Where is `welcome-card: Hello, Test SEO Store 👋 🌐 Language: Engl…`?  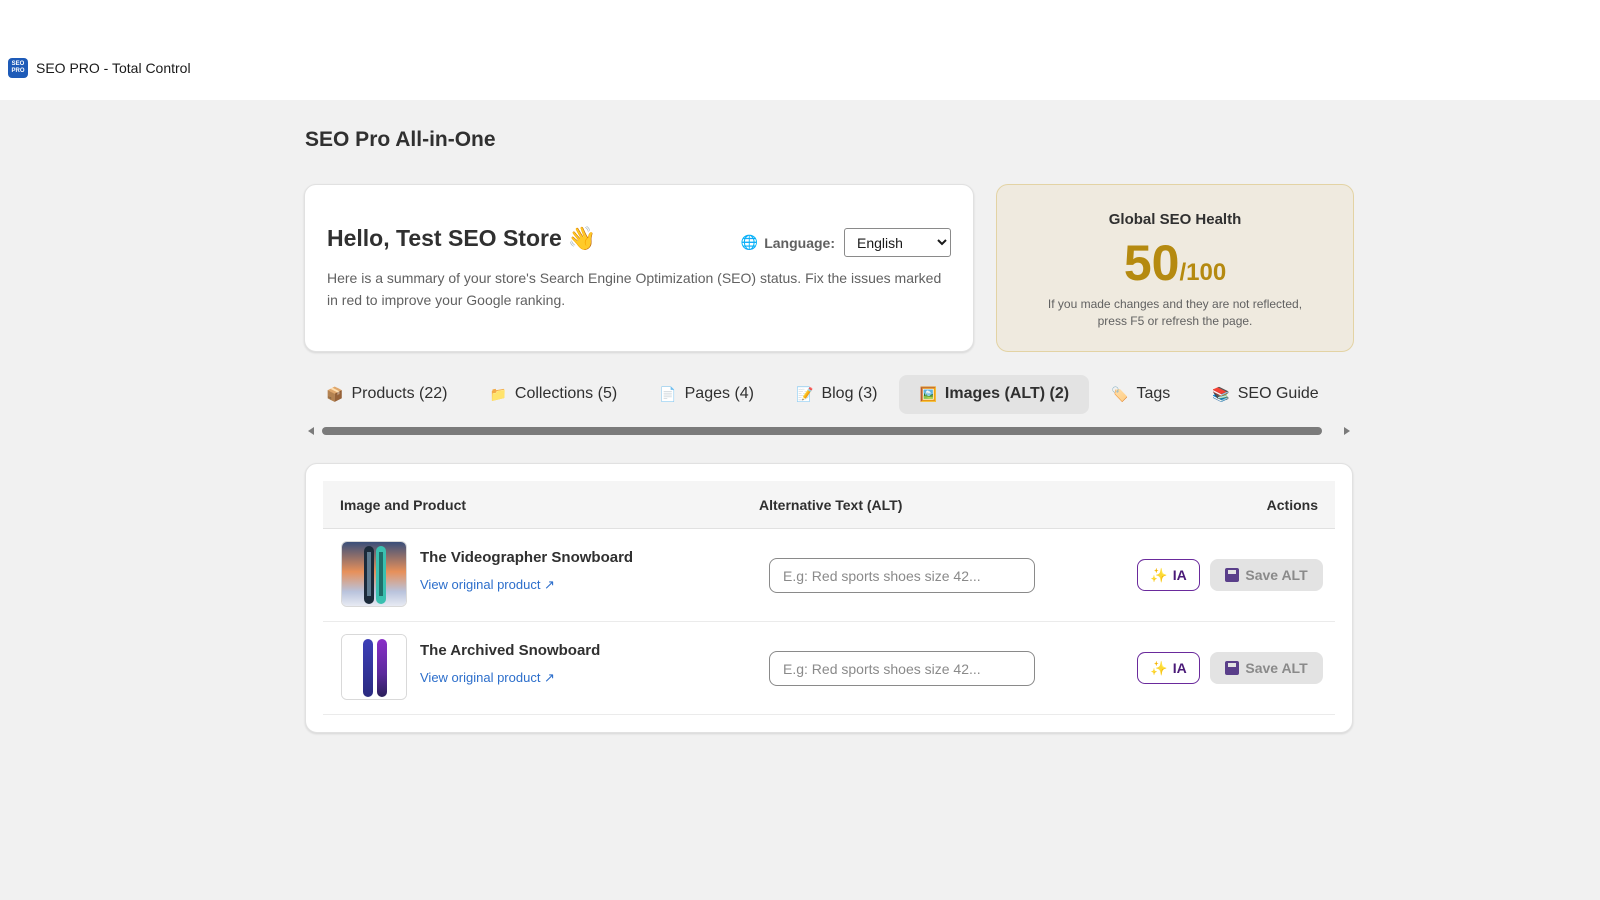
welcome-card: Hello, Test SEO Store 👋 🌐 Language: Engl… is located at coordinates (639, 268).